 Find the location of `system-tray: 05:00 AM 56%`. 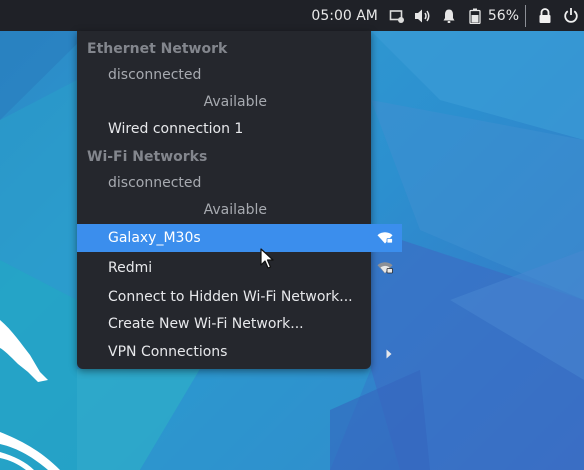

system-tray: 05:00 AM 56% is located at coordinates (443, 15).